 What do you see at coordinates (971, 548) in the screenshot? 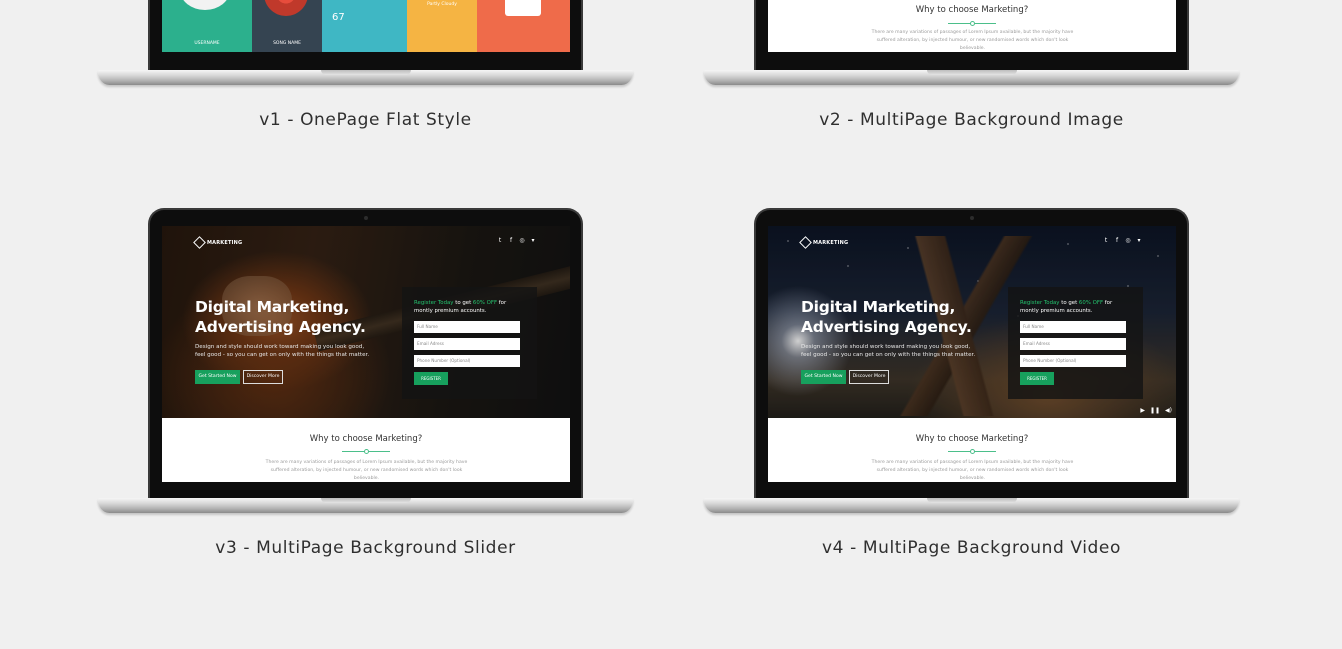
I see `demo-title: v4 - MultiPage Background Video` at bounding box center [971, 548].